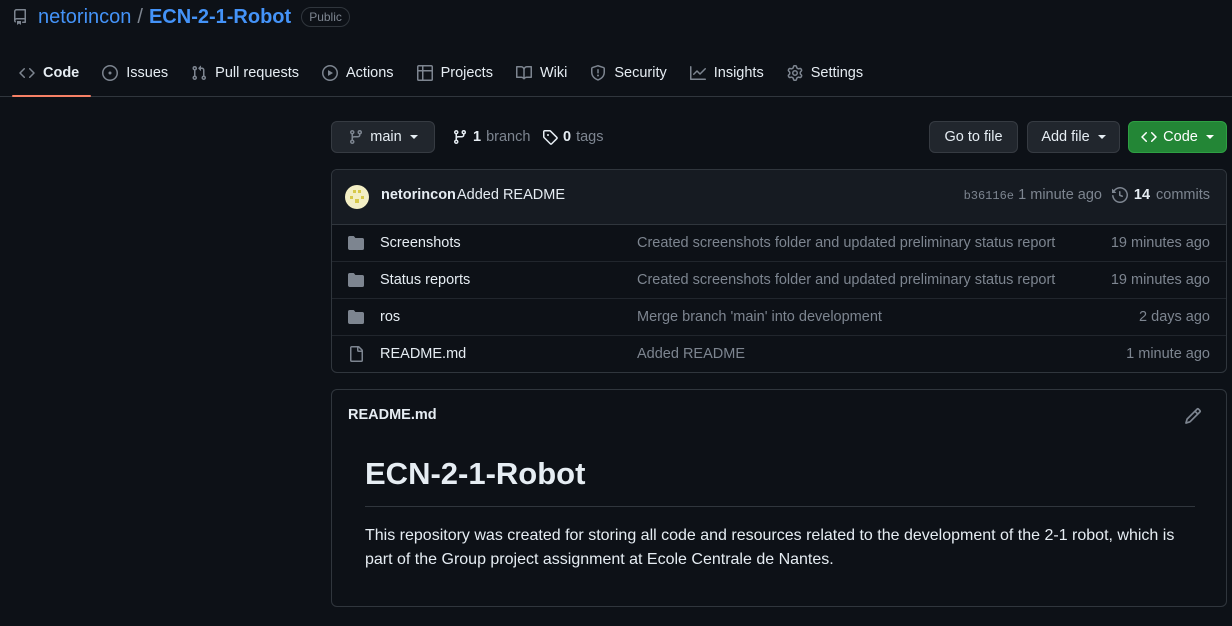 This screenshot has width=1232, height=626. Describe the element at coordinates (573, 137) in the screenshot. I see `tags-link: 0 tags` at that location.